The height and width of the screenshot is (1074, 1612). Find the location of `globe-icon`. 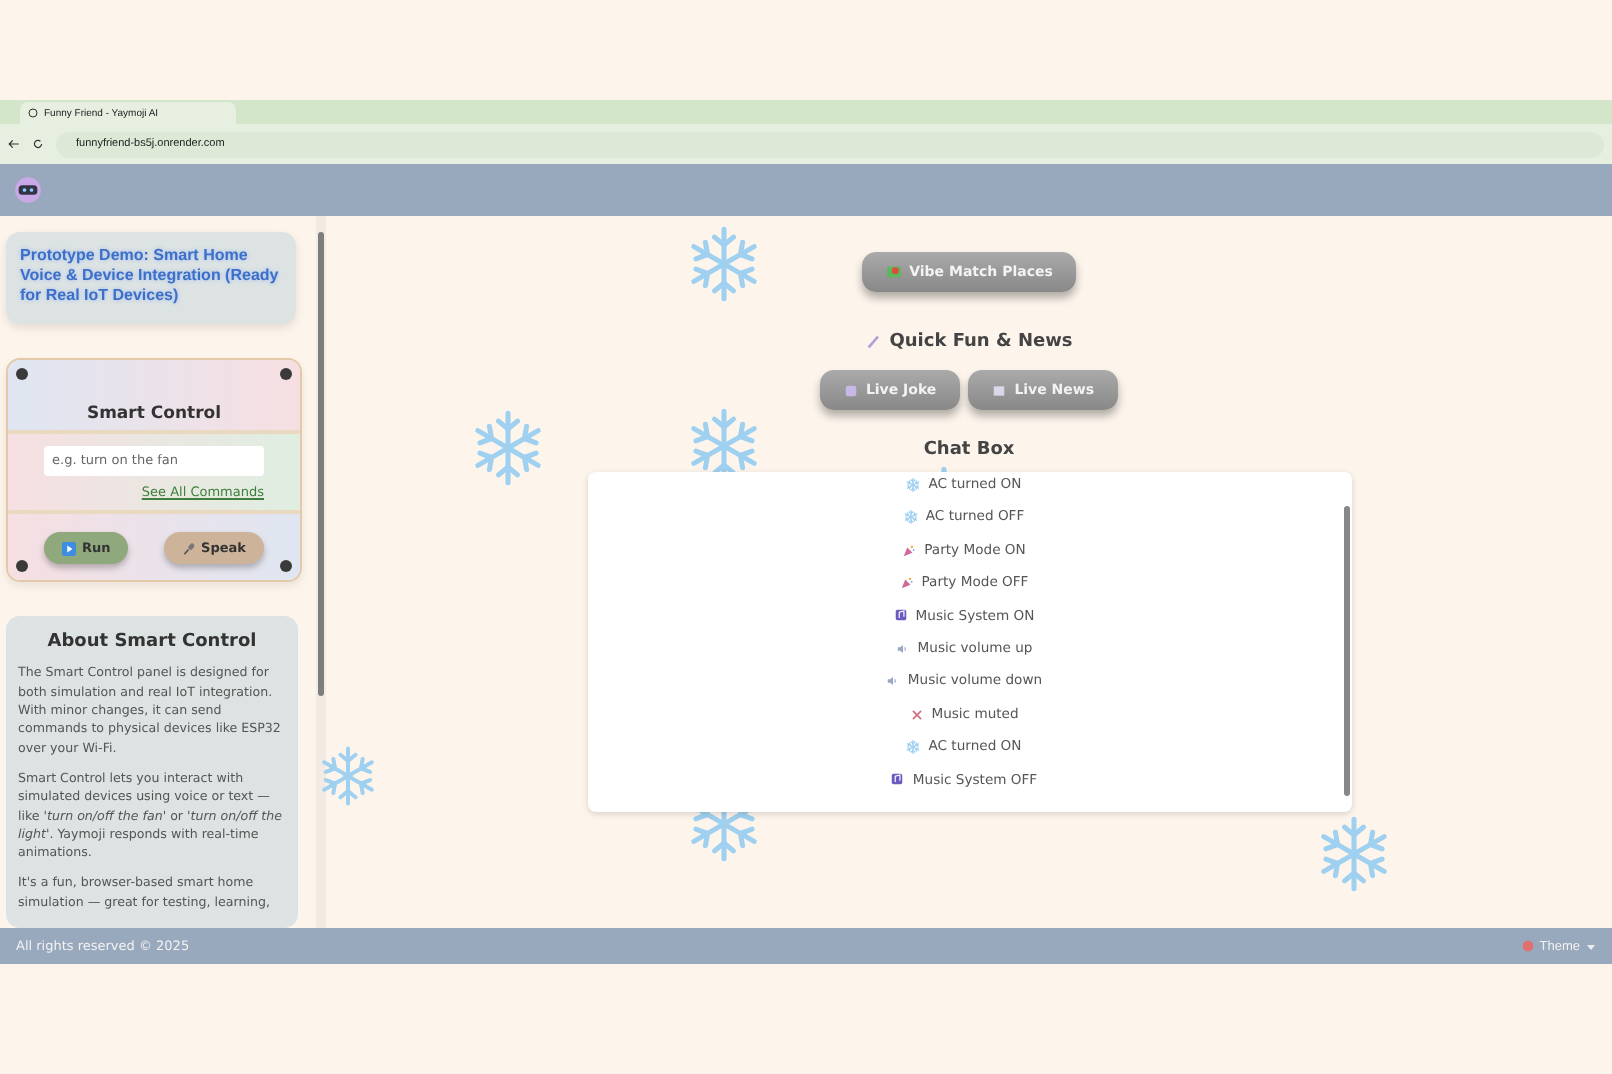

globe-icon is located at coordinates (33, 113).